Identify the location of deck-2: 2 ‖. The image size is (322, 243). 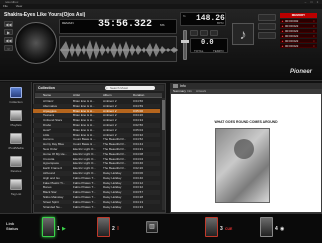
(112, 227).